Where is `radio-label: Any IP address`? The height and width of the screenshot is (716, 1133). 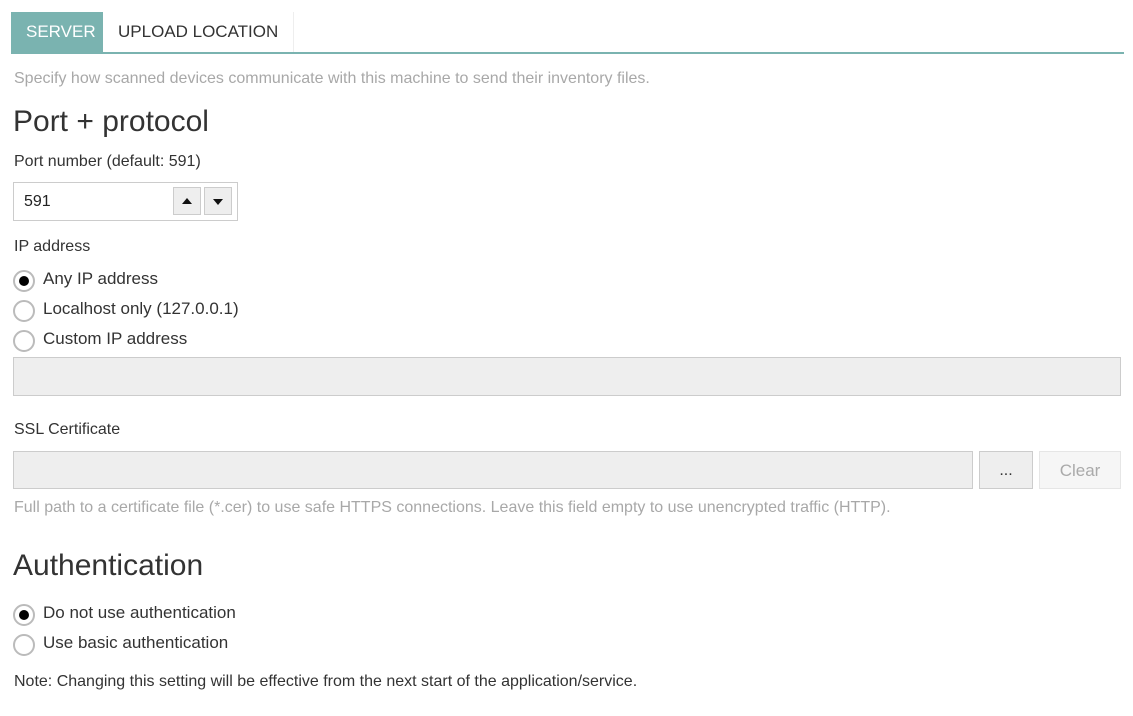
radio-label: Any IP address is located at coordinates (100, 278).